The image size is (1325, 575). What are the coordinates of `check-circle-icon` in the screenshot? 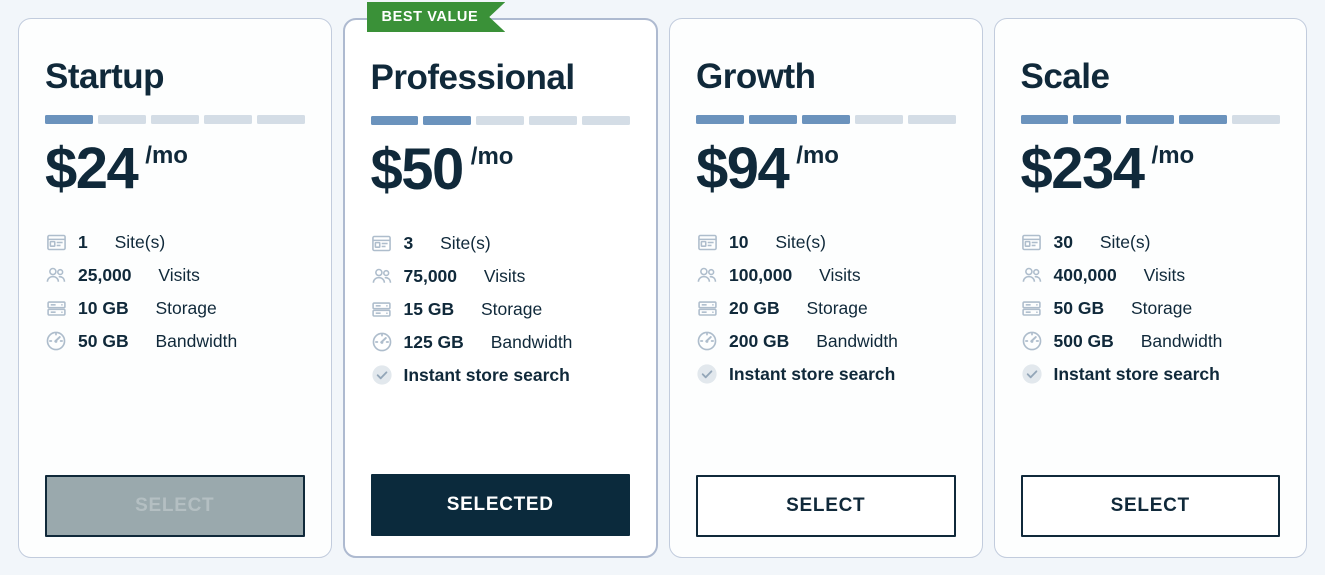 It's located at (382, 375).